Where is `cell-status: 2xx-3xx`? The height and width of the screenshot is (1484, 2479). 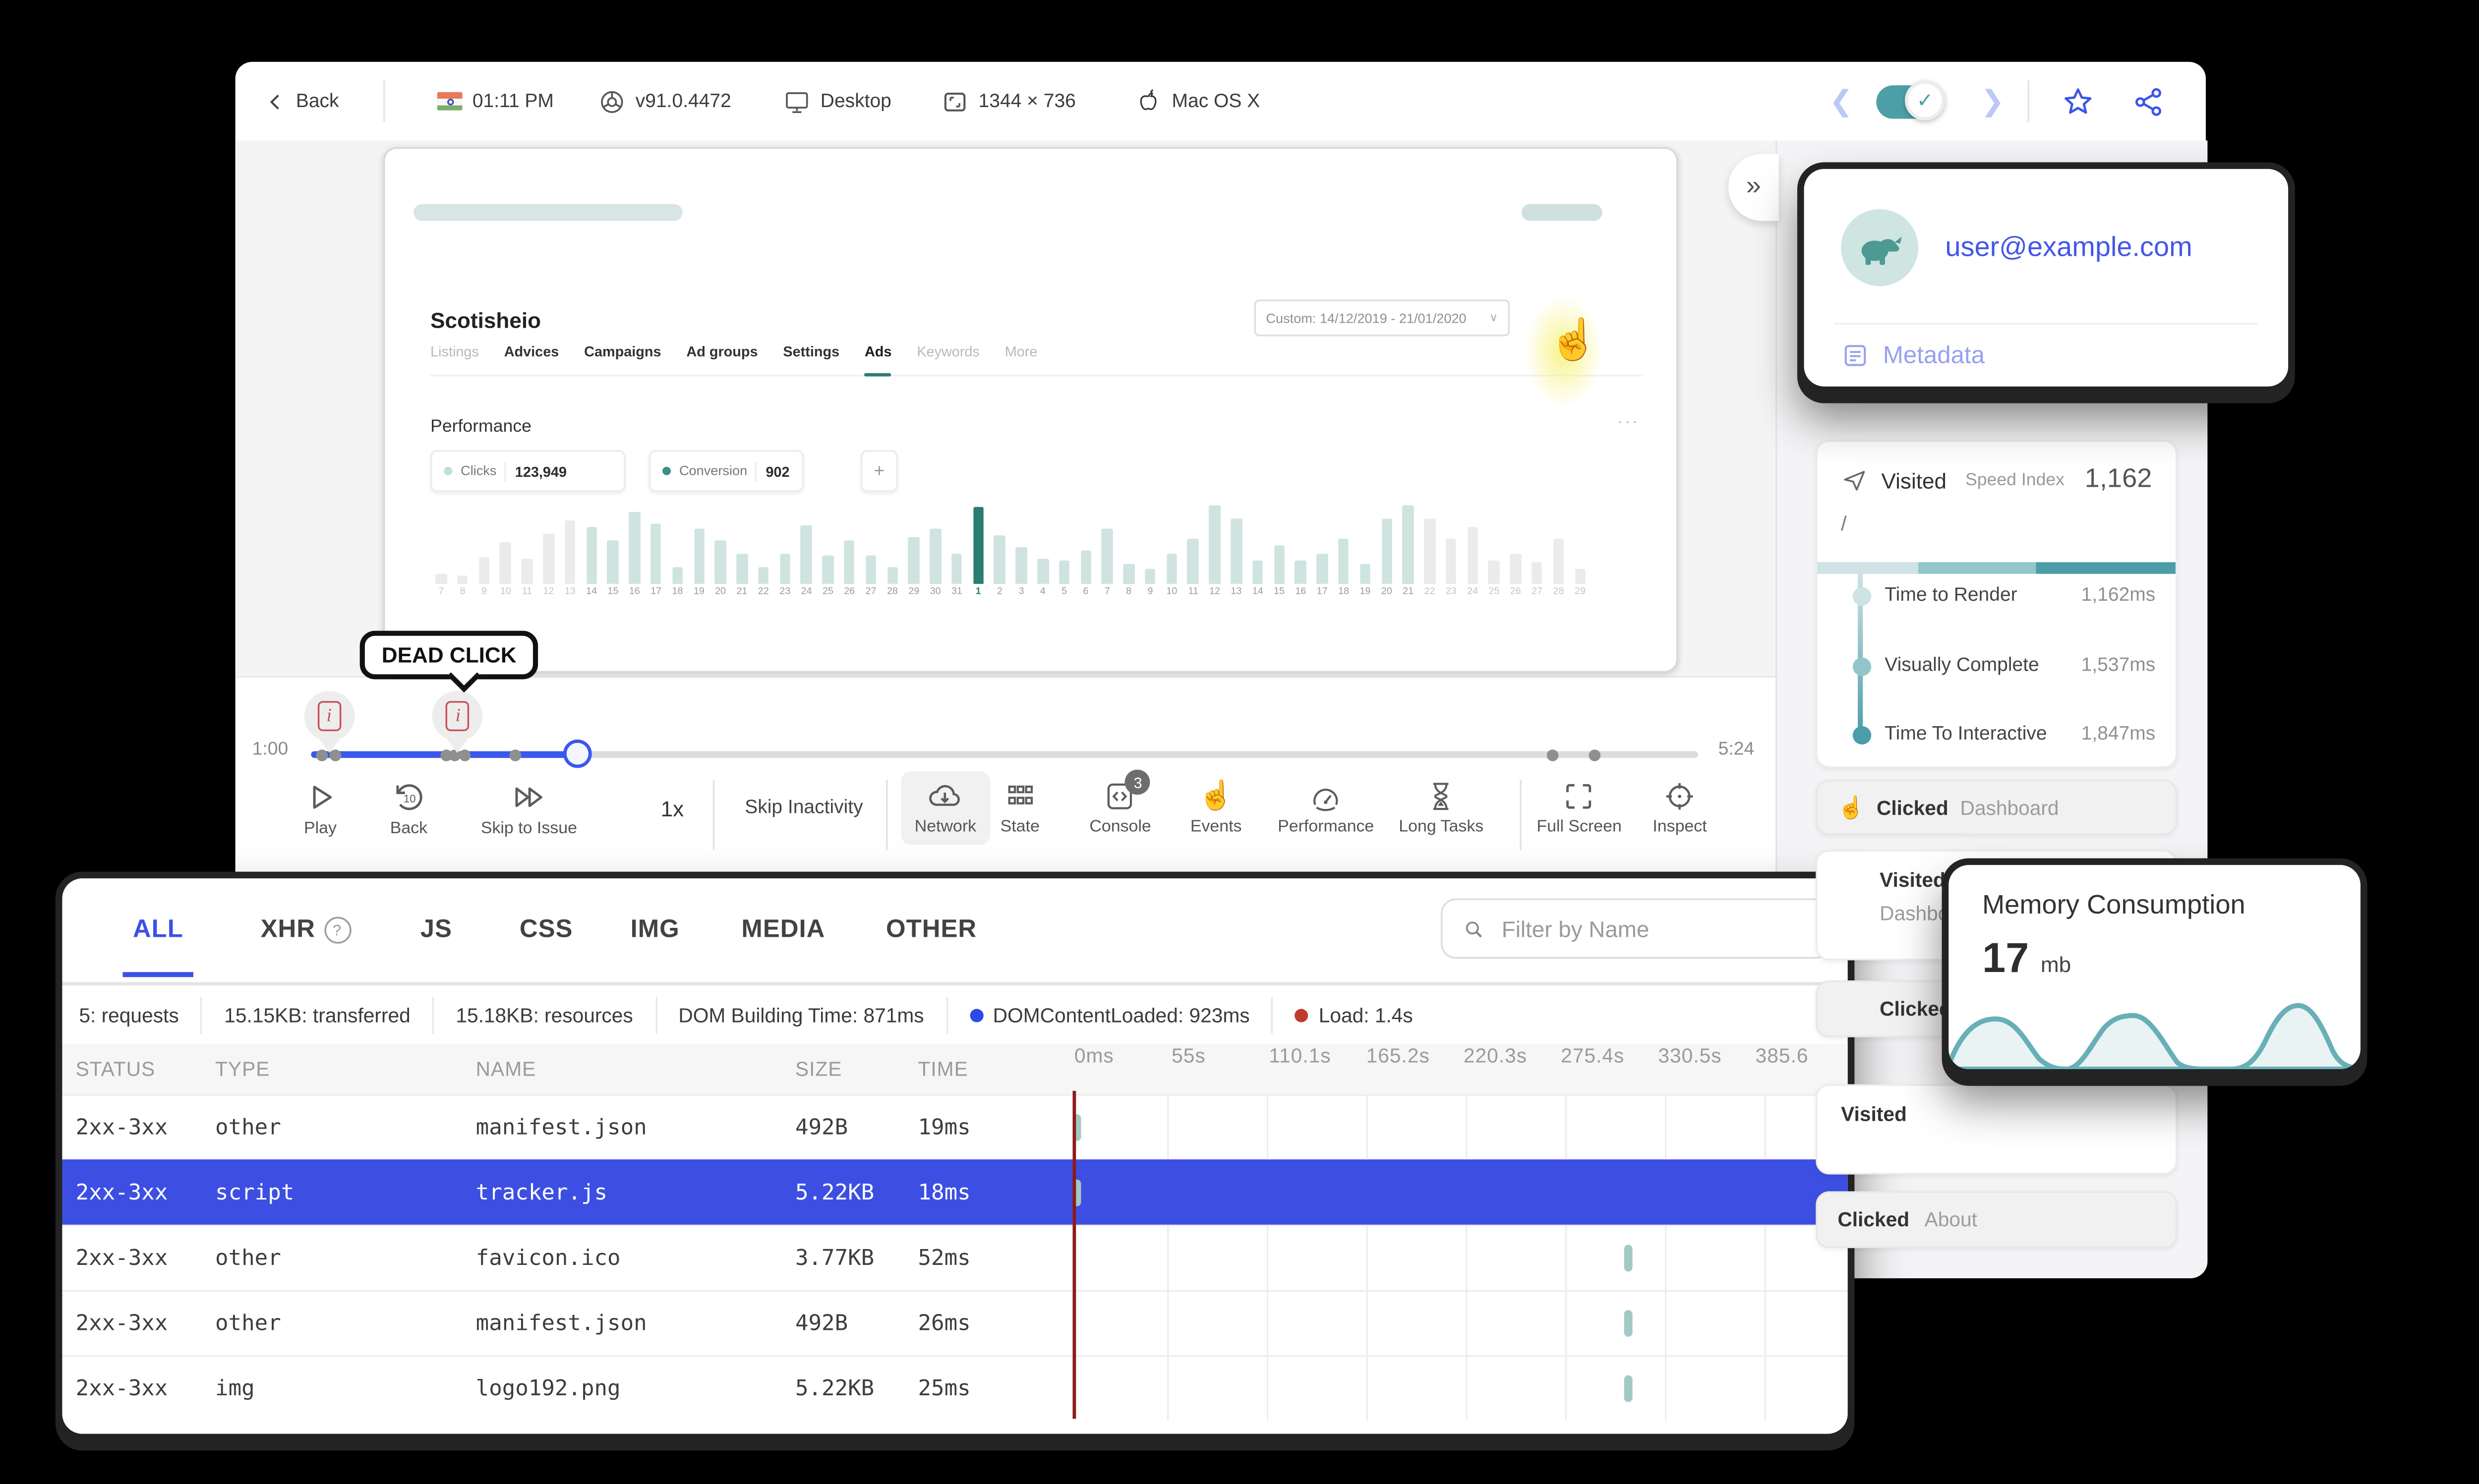 cell-status: 2xx-3xx is located at coordinates (121, 1388).